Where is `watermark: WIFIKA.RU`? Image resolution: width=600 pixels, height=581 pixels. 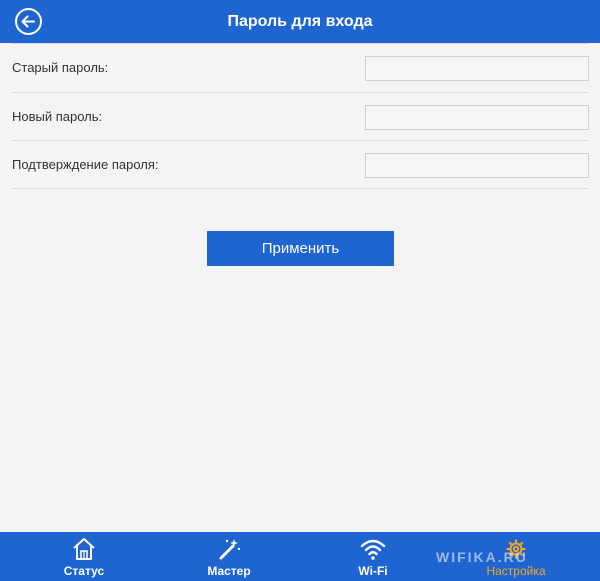 watermark: WIFIKA.RU is located at coordinates (482, 557).